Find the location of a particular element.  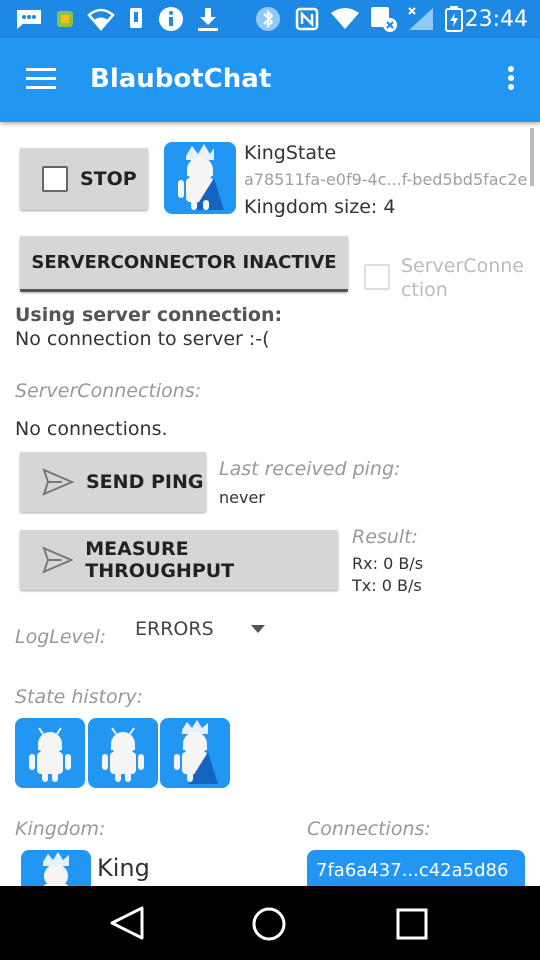

dropdown-arrow-icon is located at coordinates (258, 629).